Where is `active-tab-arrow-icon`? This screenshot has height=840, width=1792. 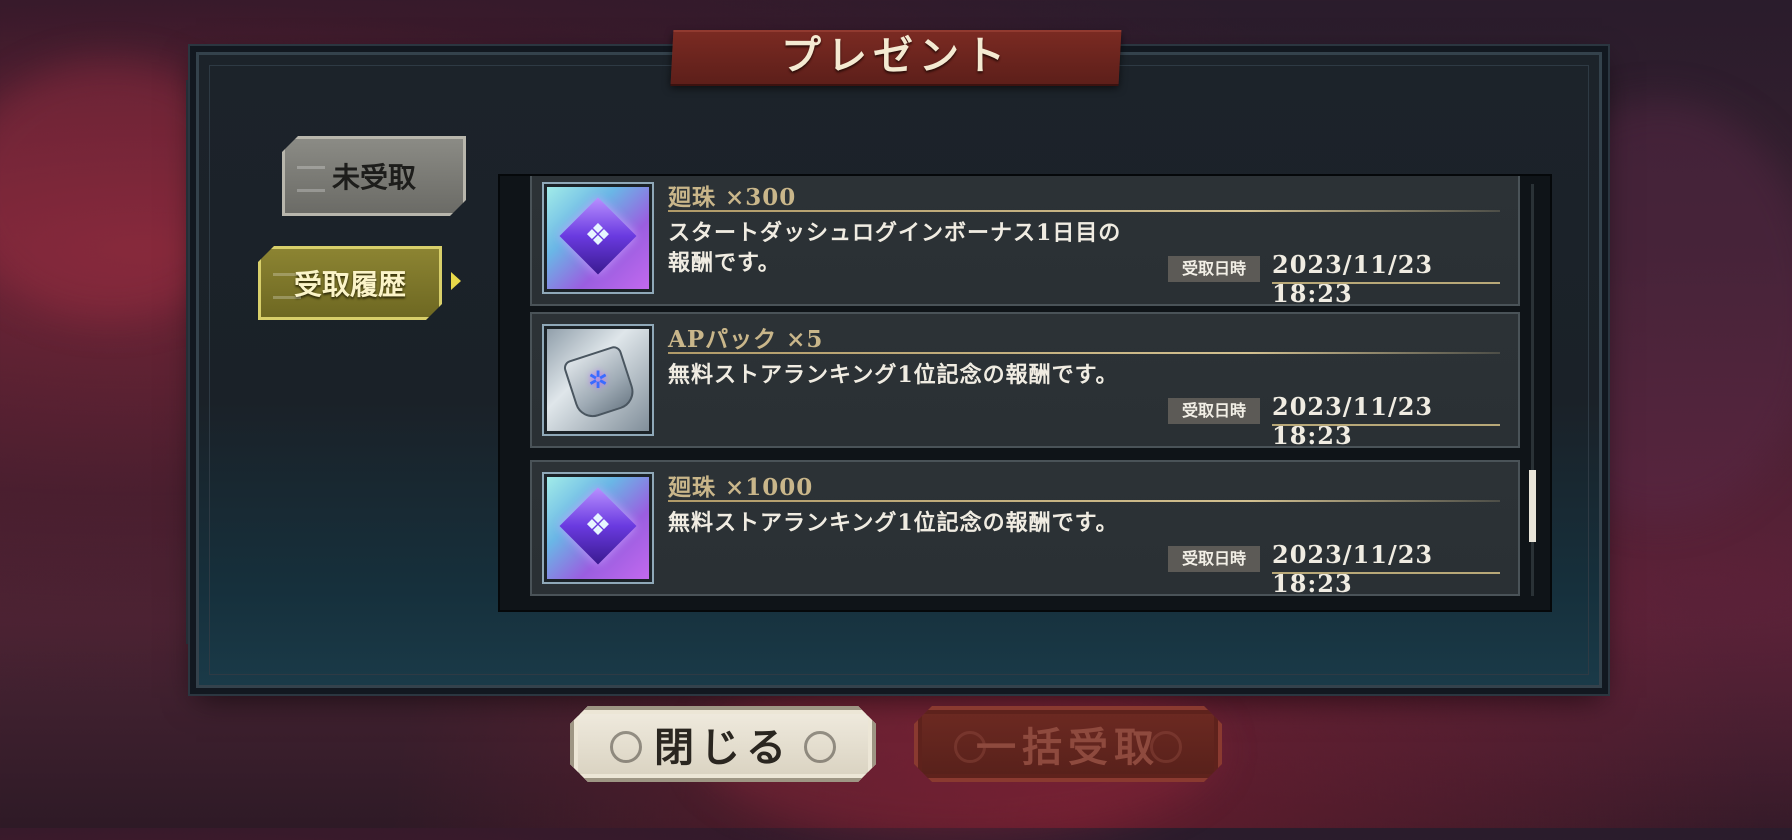
active-tab-arrow-icon is located at coordinates (456, 281).